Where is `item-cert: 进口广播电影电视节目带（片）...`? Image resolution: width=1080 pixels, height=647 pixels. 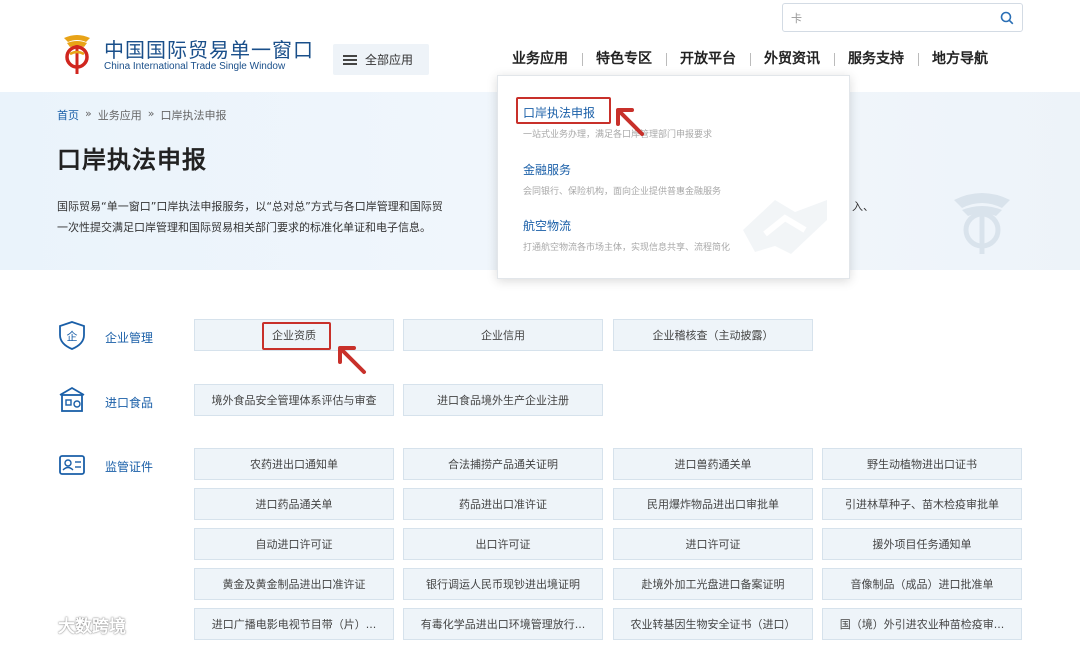 item-cert: 进口广播电影电视节目带（片）... is located at coordinates (294, 624).